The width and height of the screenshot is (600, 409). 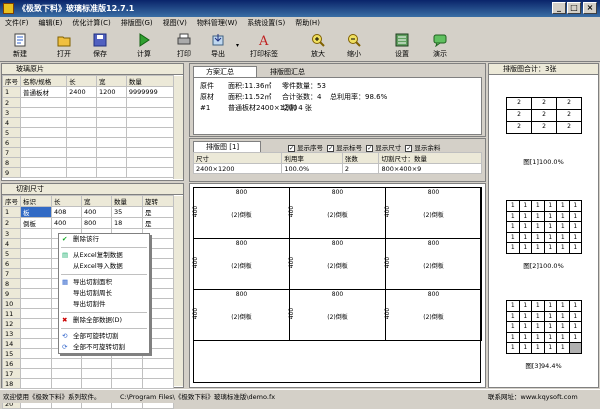 What do you see at coordinates (51, 23) in the screenshot?
I see `menu-edit: 编辑(E)` at bounding box center [51, 23].